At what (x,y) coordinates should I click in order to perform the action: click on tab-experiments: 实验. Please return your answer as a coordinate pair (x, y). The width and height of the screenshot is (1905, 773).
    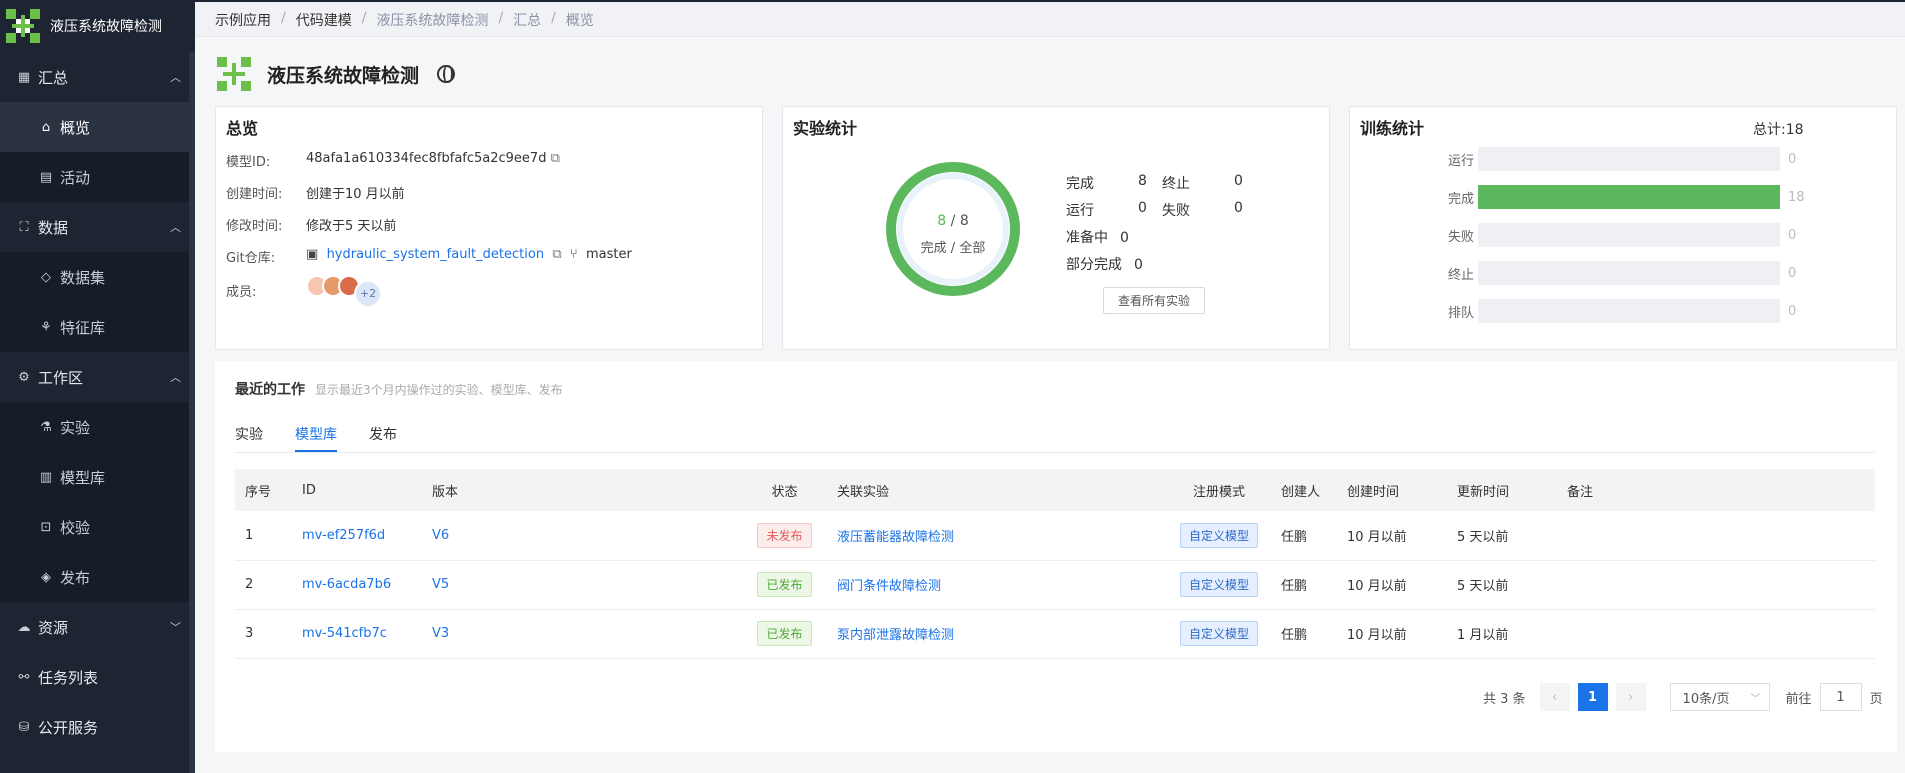
    Looking at the image, I should click on (249, 438).